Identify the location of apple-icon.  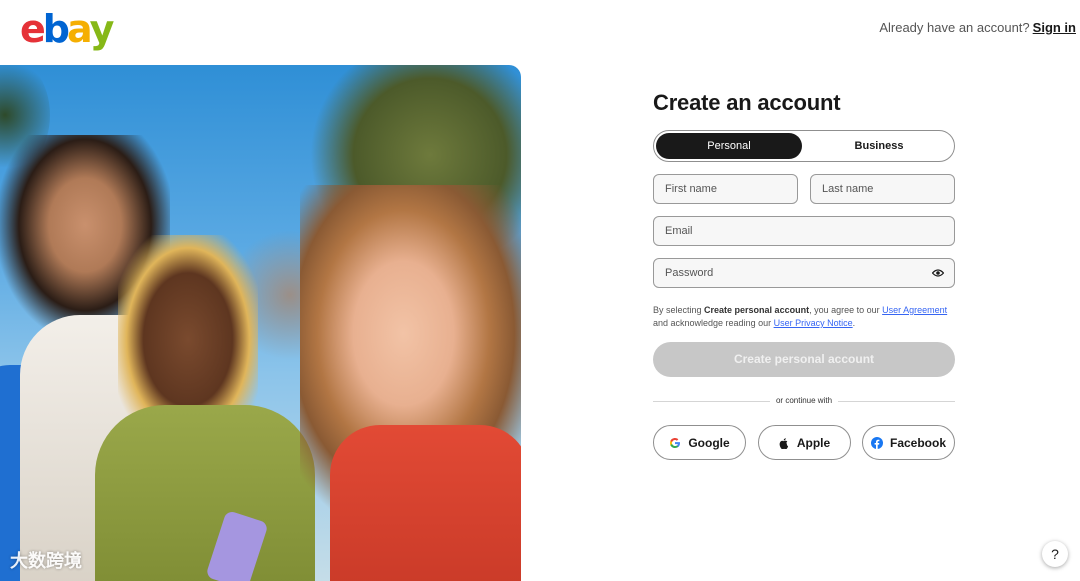
(783, 443).